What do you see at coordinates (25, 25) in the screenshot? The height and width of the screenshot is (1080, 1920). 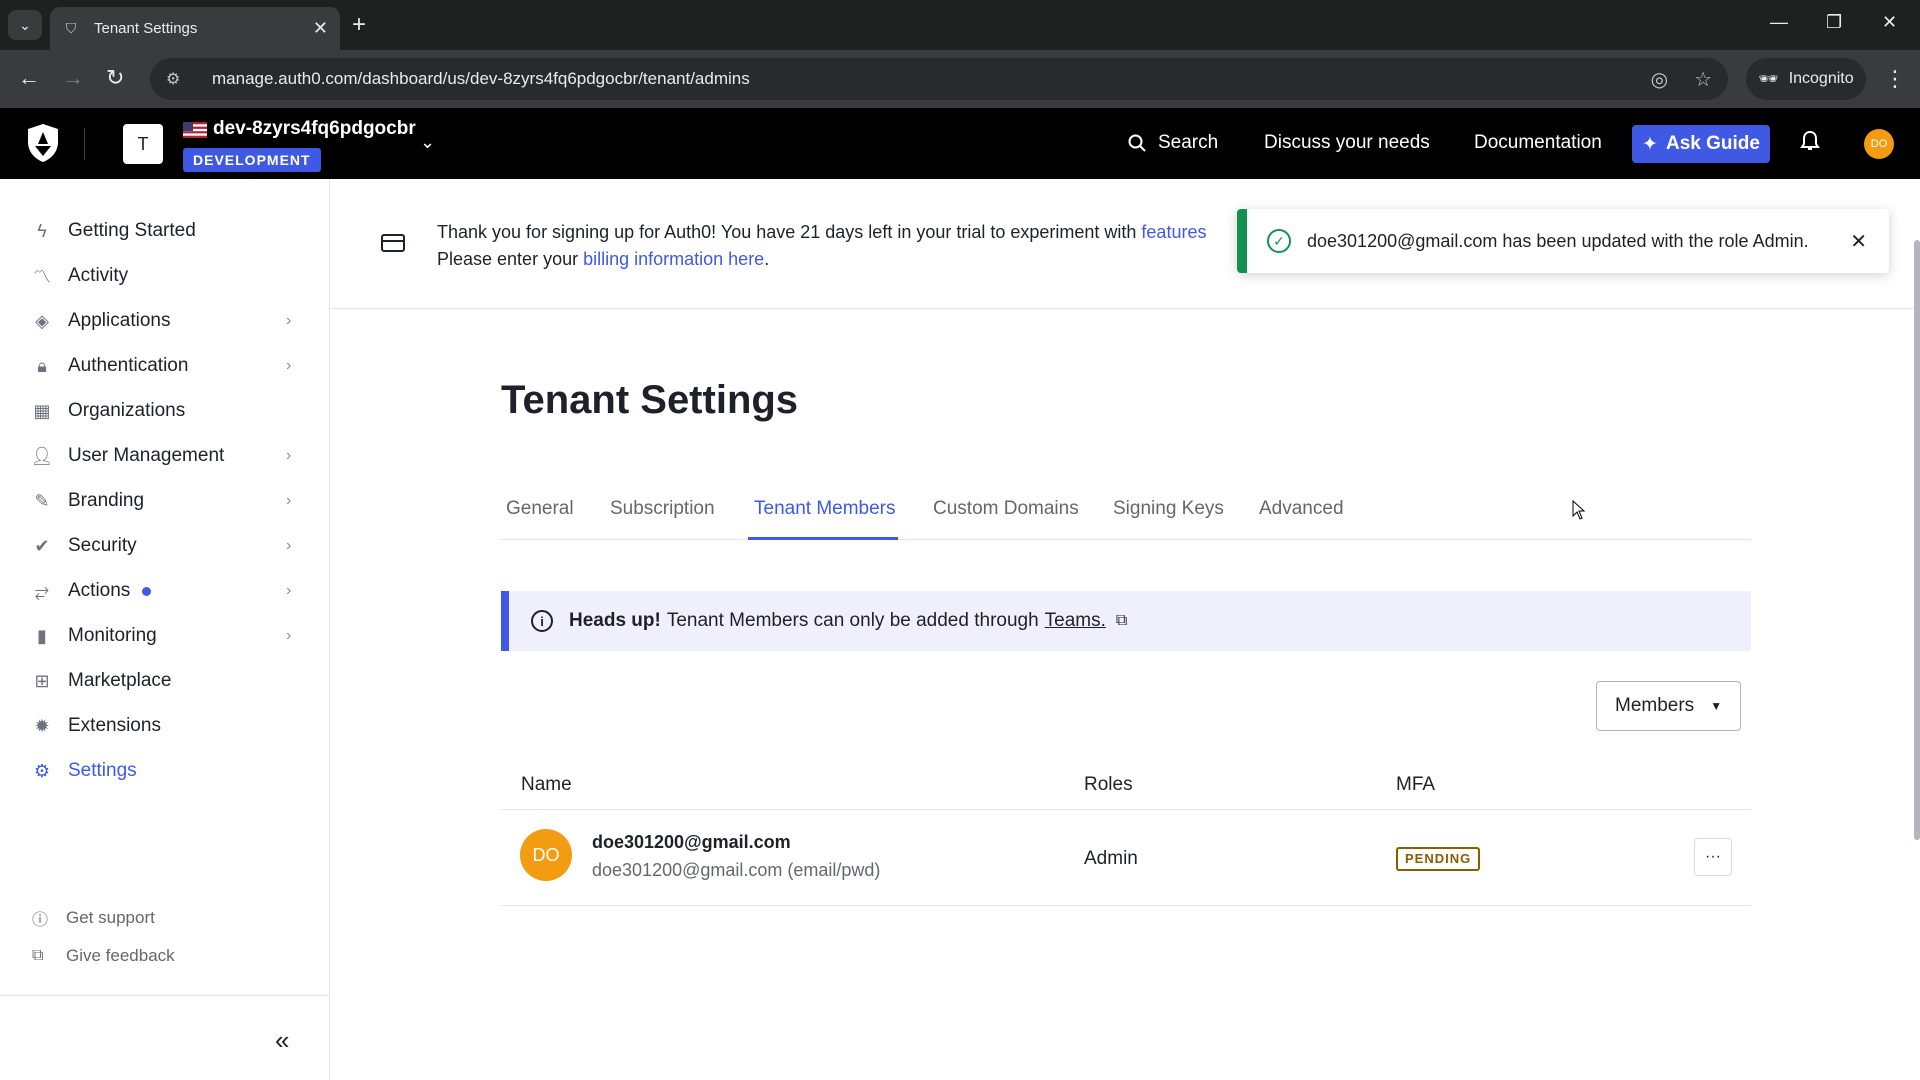 I see `tab-search-button: ⌄` at bounding box center [25, 25].